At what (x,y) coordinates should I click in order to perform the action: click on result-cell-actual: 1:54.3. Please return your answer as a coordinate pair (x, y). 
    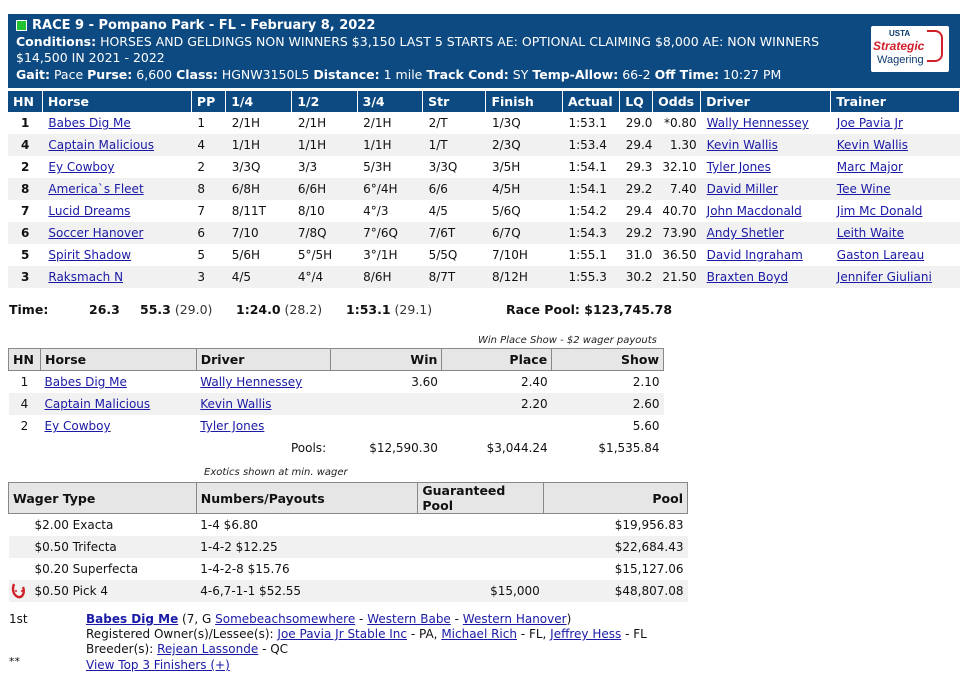
    Looking at the image, I should click on (591, 233).